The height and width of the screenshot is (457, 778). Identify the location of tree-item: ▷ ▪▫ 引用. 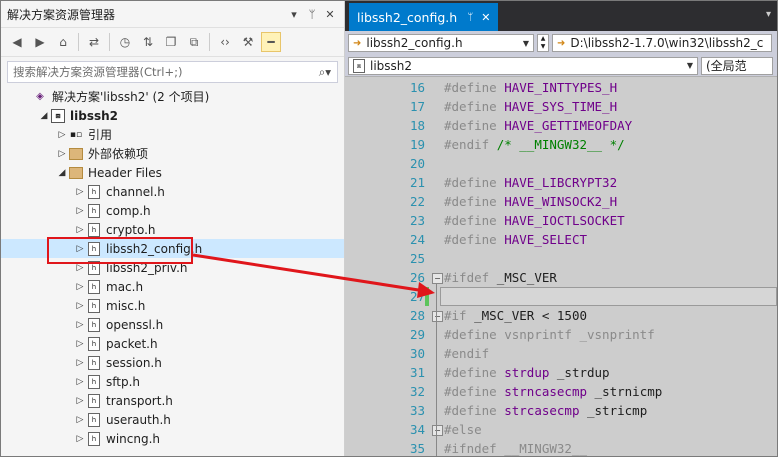
(172, 134).